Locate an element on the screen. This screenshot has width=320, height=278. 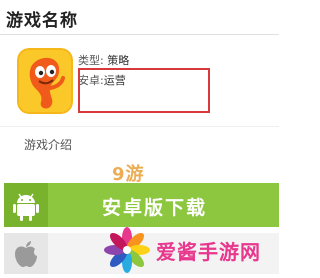
mascot-app-icon is located at coordinates (45, 81).